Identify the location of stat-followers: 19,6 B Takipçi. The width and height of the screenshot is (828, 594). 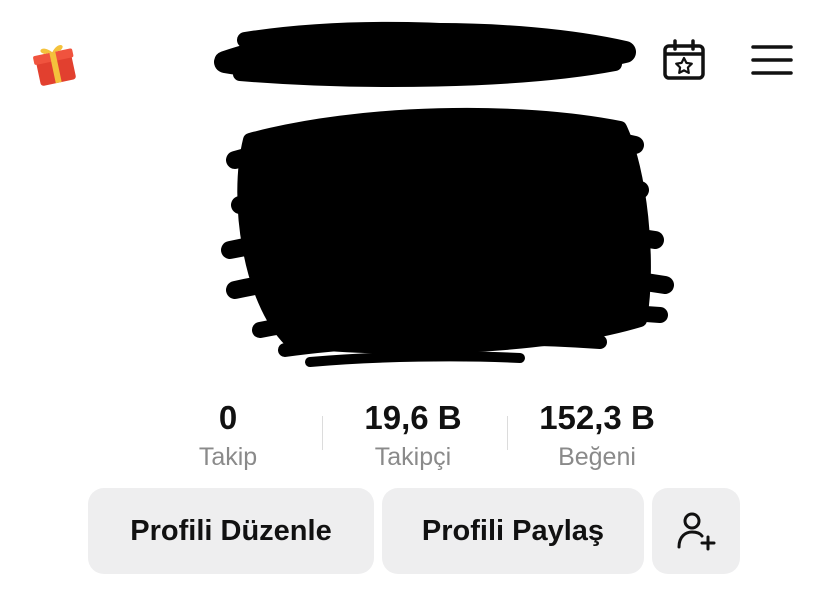
(413, 435).